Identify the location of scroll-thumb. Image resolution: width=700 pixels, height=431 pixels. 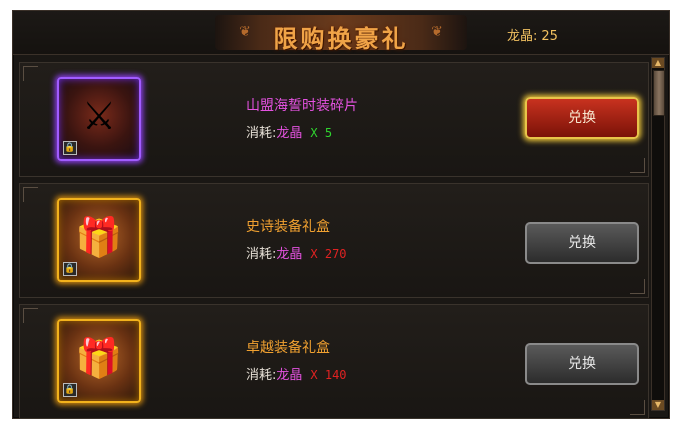
(659, 93).